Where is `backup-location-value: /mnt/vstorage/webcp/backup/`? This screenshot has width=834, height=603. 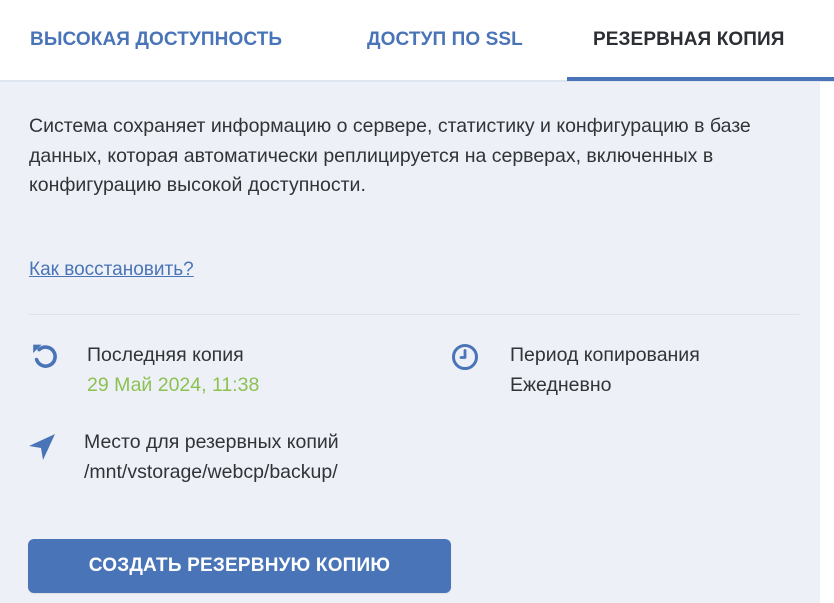
backup-location-value: /mnt/vstorage/webcp/backup/ is located at coordinates (211, 472).